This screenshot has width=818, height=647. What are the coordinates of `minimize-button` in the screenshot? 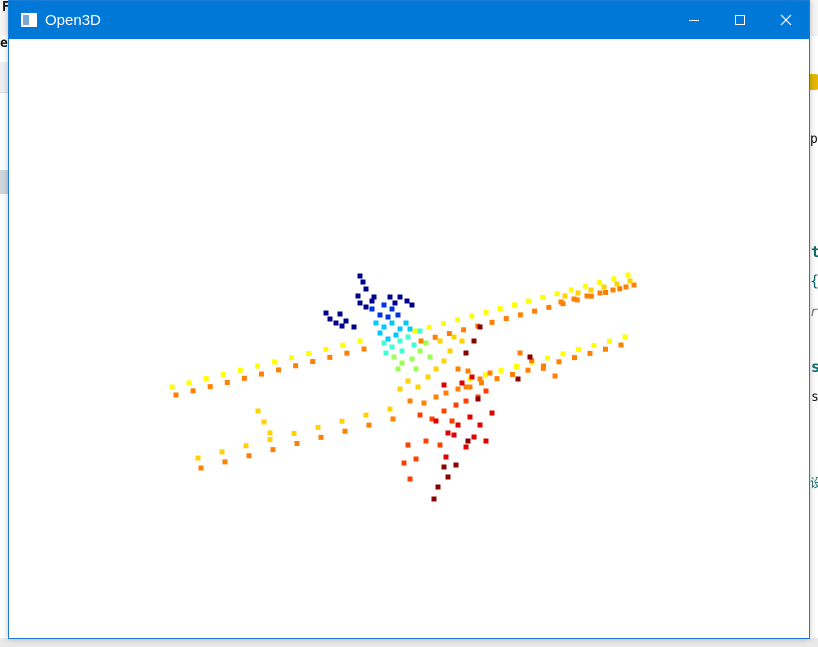 It's located at (694, 20).